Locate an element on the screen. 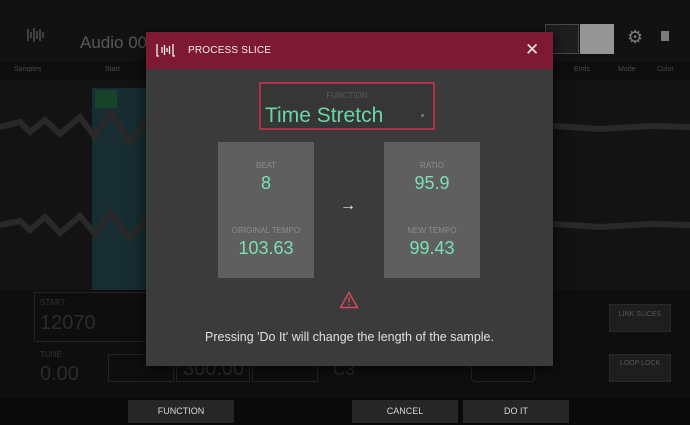  arrow-right-icon: → is located at coordinates (348, 205).